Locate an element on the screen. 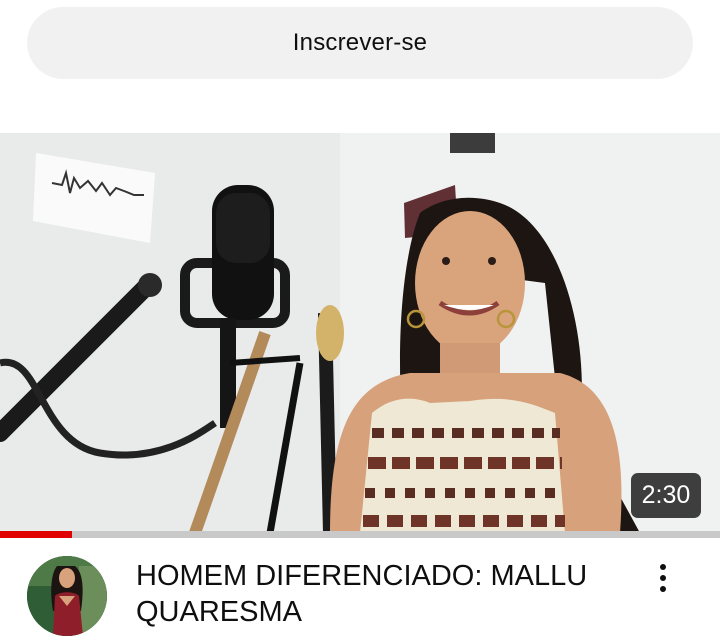  progress-bar is located at coordinates (360, 534).